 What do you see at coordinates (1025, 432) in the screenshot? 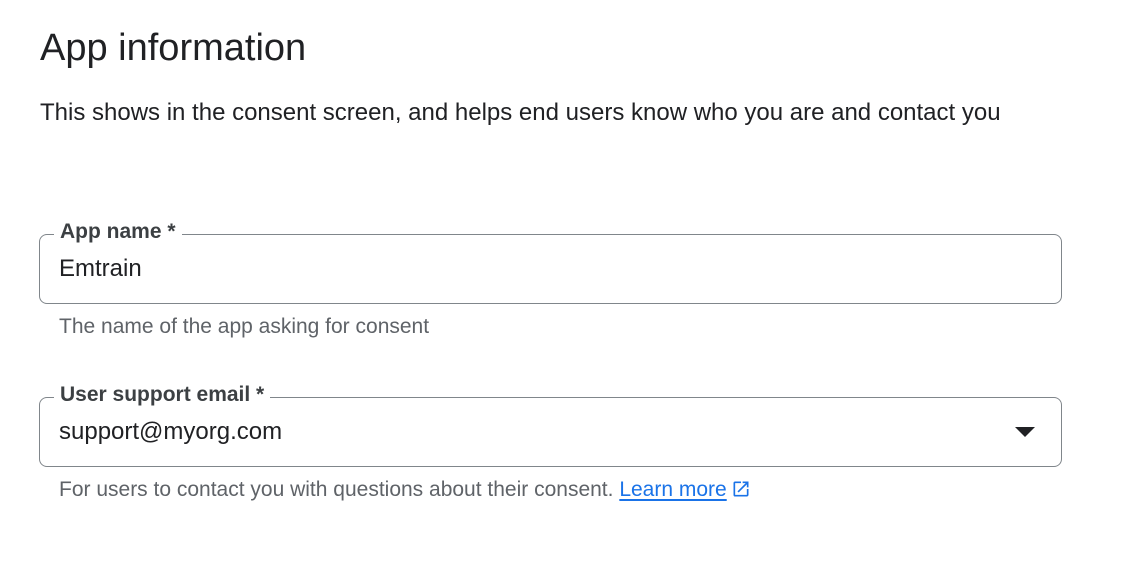
I see `arrow-drop-down-icon` at bounding box center [1025, 432].